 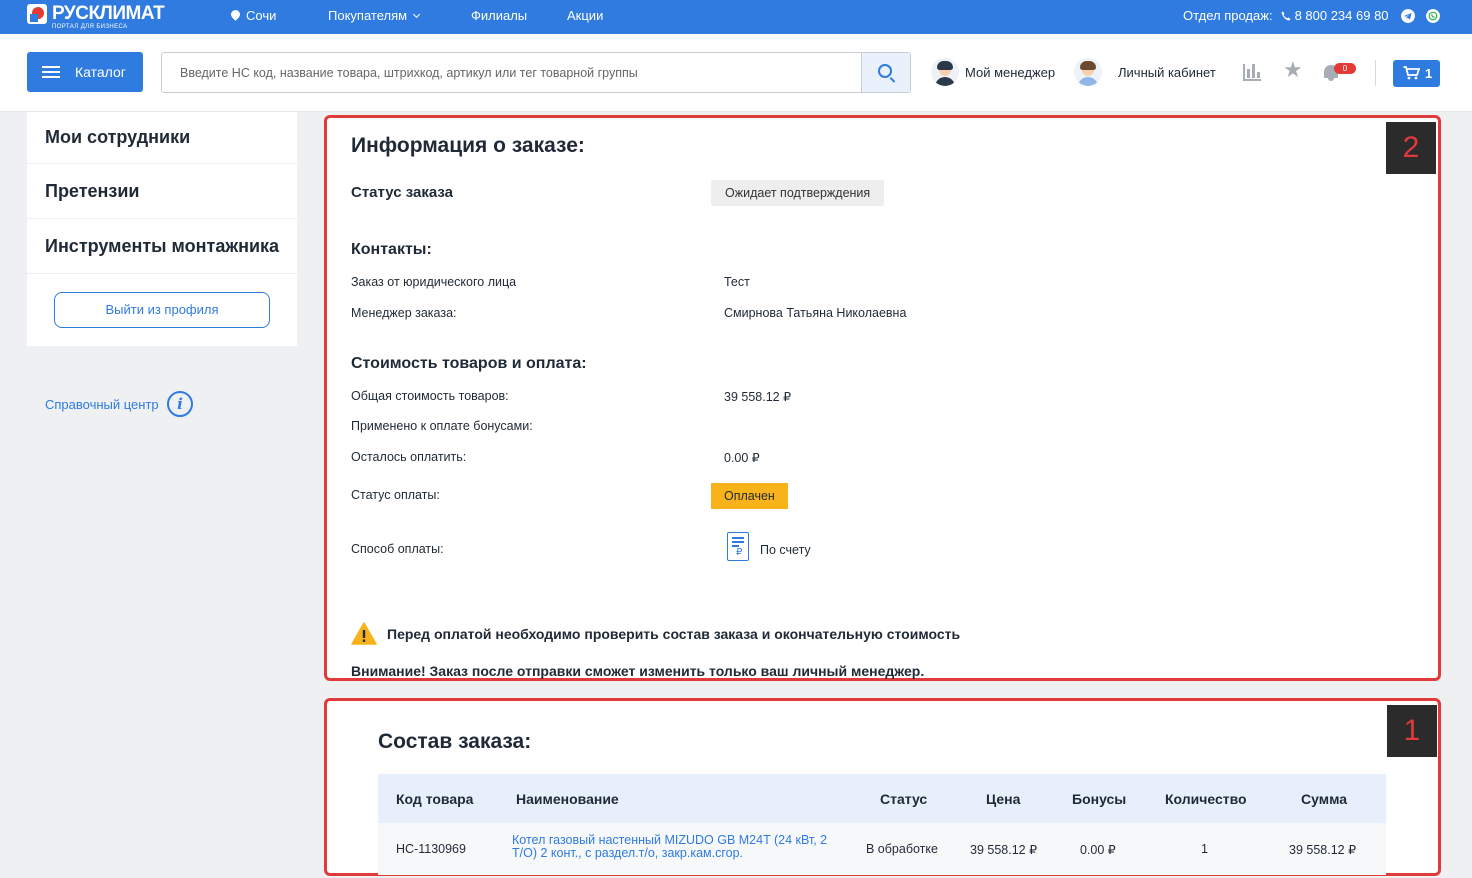 I want to click on cart-icon, so click(x=1411, y=73).